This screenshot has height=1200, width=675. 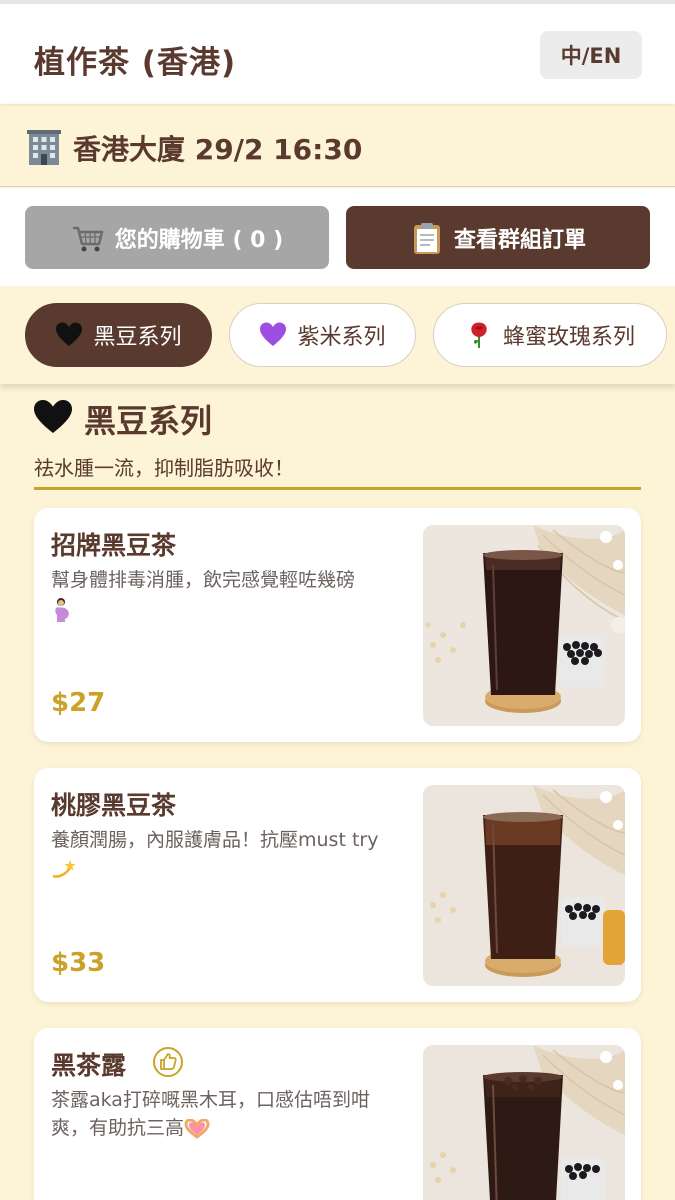 I want to click on product-description: 茶露aka打碎嘅黑木耳，口感估唔到咁爽，有助抗三高, so click(x=210, y=1114).